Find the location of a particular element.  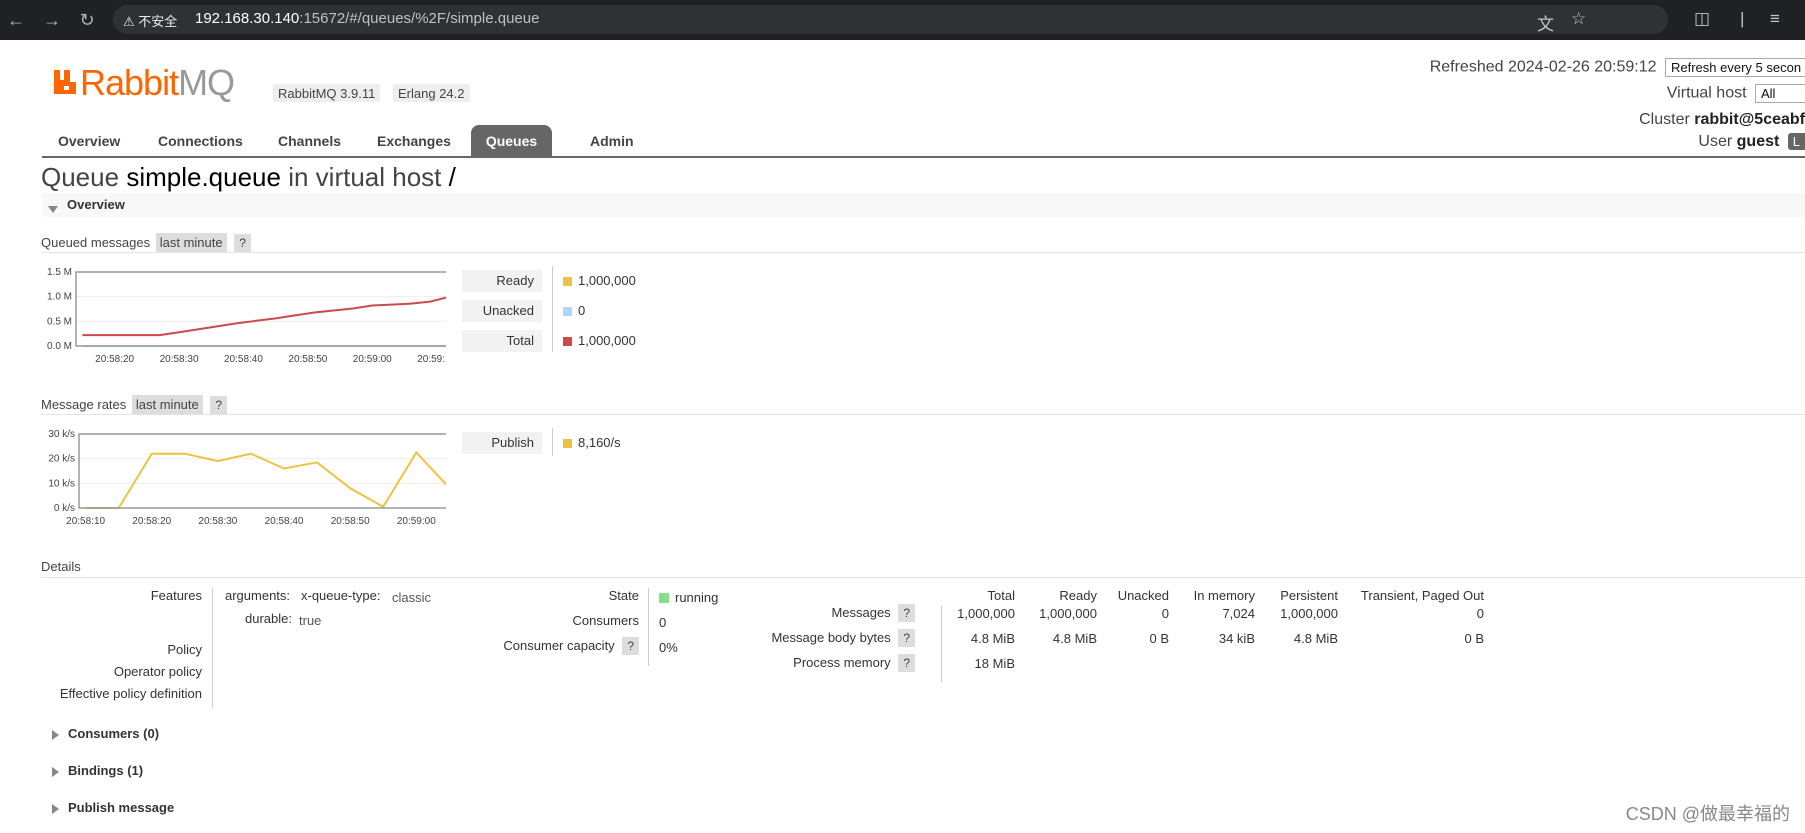

forward-icon: → is located at coordinates (52, 20).